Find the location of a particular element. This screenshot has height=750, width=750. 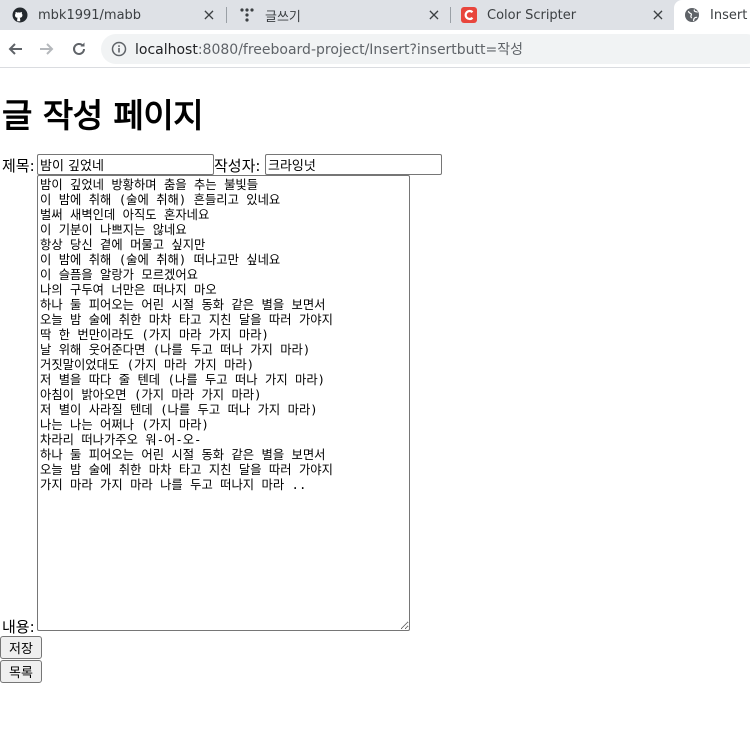

forward-arrow-icon is located at coordinates (47, 49).